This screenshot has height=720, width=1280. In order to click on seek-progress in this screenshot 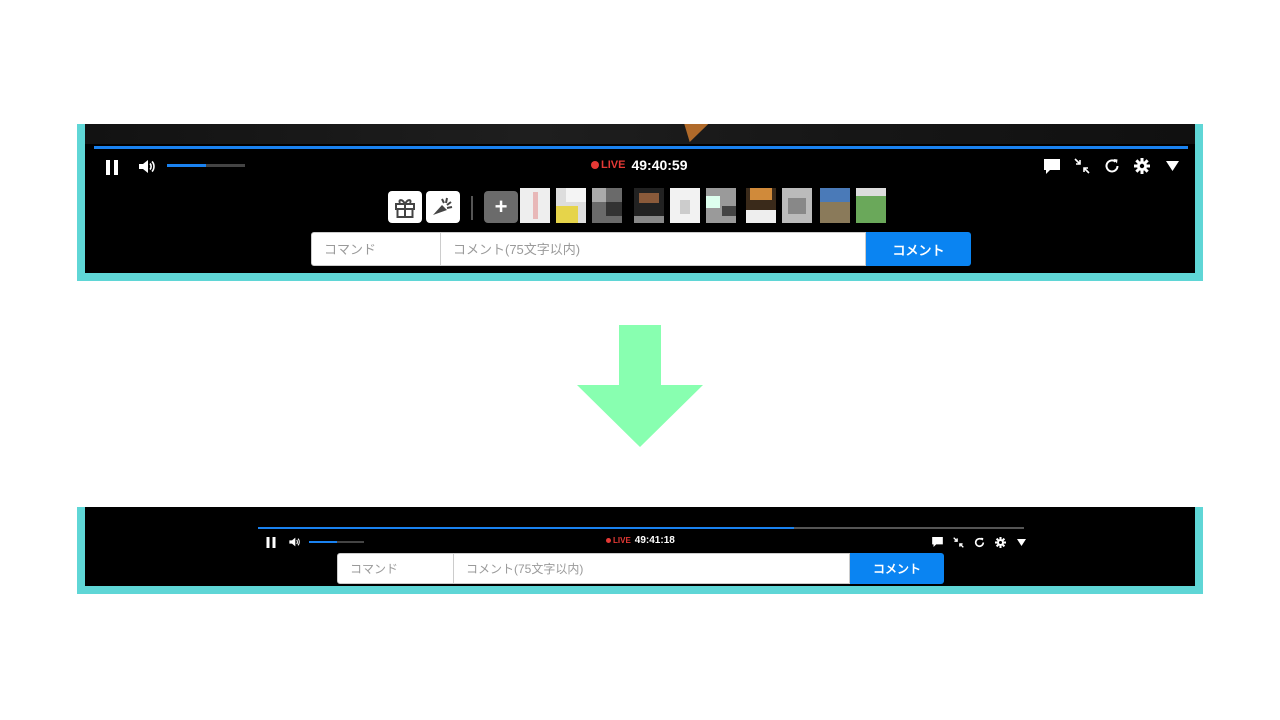, I will do `click(526, 528)`.